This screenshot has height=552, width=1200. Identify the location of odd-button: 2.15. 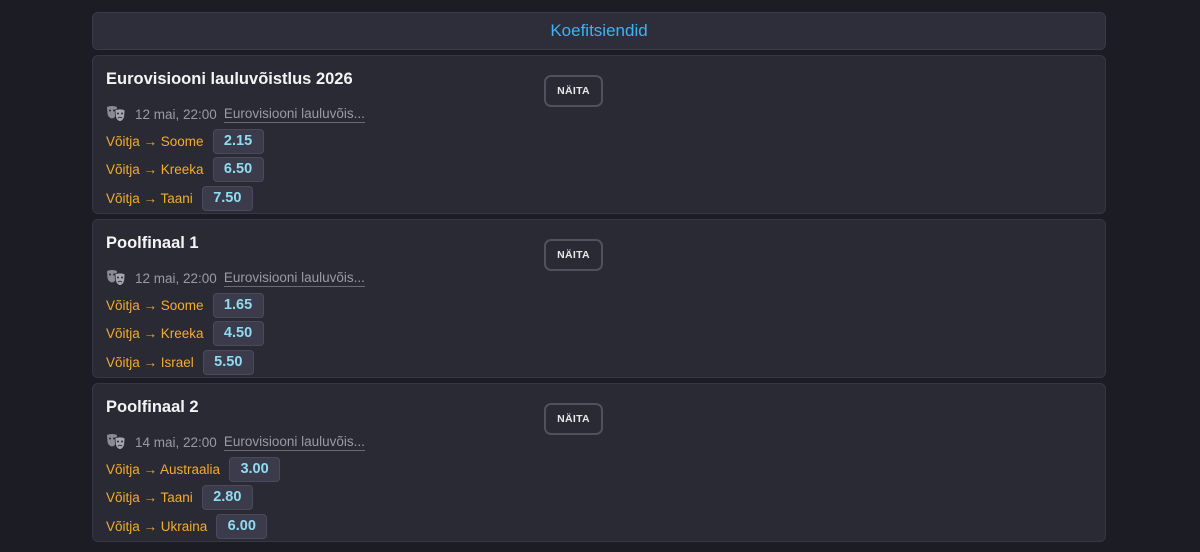
(238, 141).